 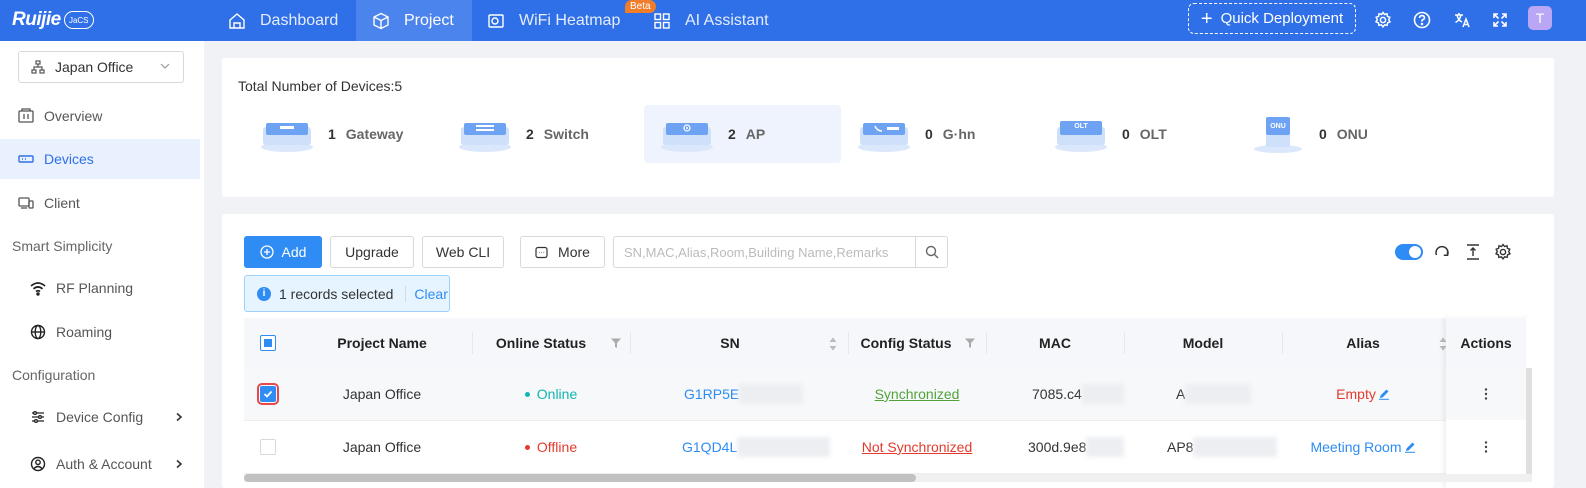 What do you see at coordinates (931, 252) in the screenshot?
I see `search-icon` at bounding box center [931, 252].